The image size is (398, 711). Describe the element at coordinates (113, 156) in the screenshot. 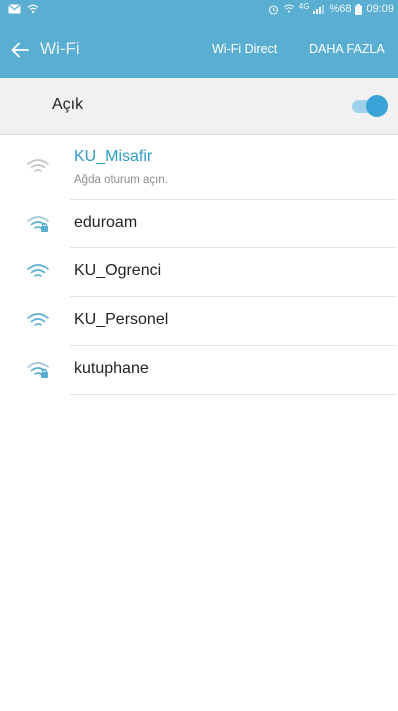

I see `network-name: KU_Misafir` at that location.